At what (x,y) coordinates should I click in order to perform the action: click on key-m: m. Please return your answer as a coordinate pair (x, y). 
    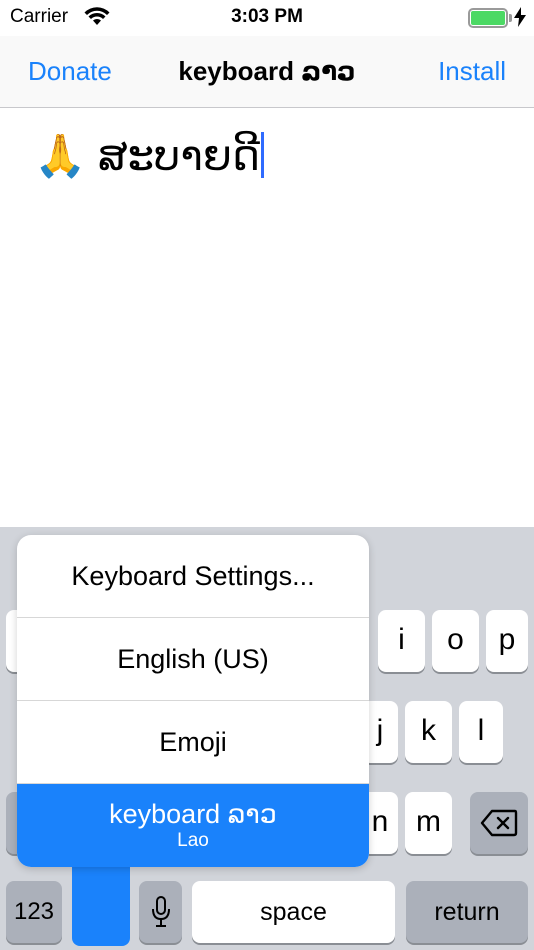
    Looking at the image, I should click on (428, 823).